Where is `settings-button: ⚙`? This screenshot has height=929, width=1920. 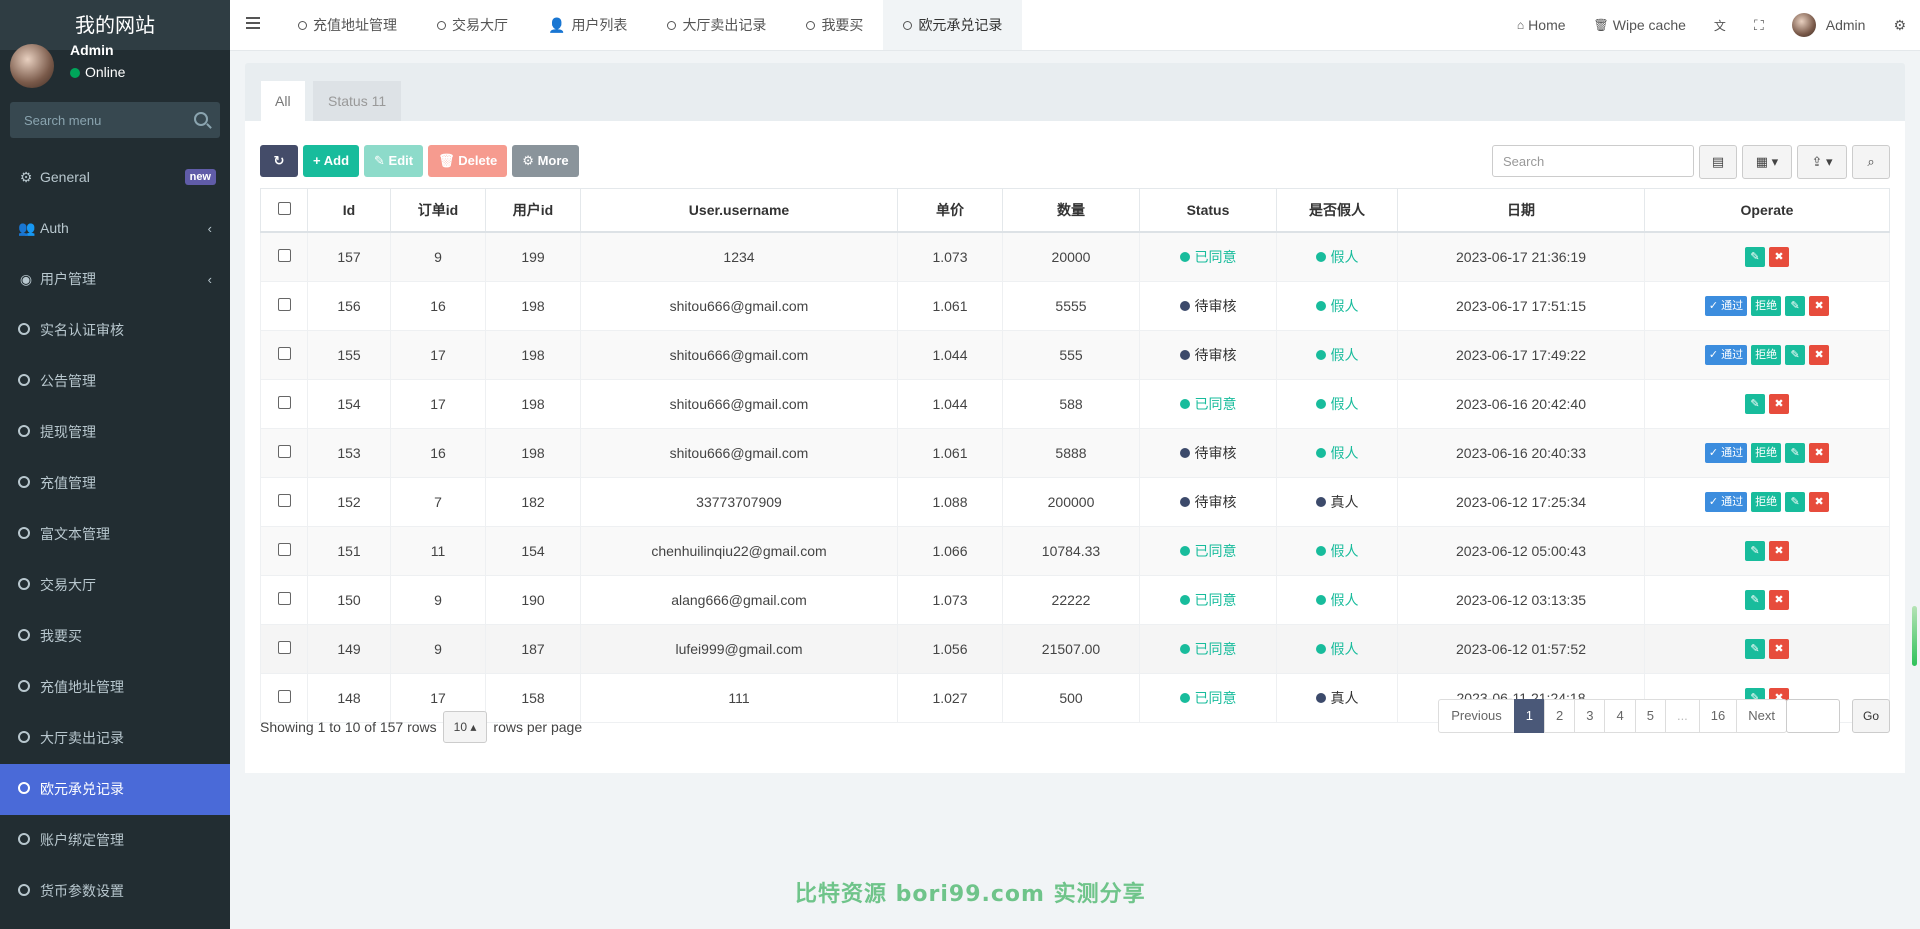
settings-button: ⚙ is located at coordinates (1899, 25).